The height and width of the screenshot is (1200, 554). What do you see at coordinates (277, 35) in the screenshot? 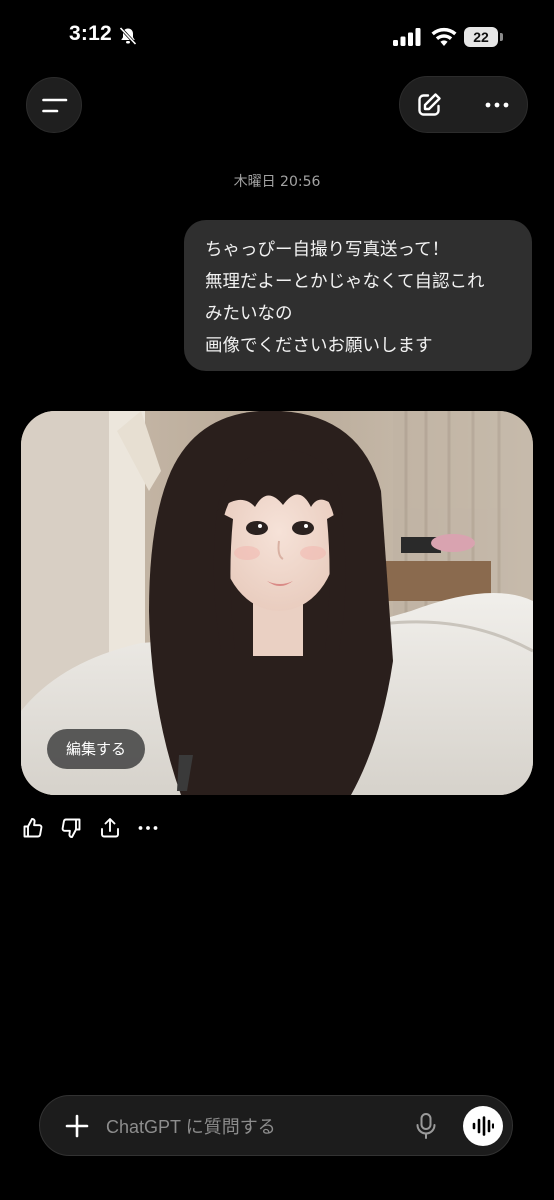
I see `status-bar: 3:12 22` at bounding box center [277, 35].